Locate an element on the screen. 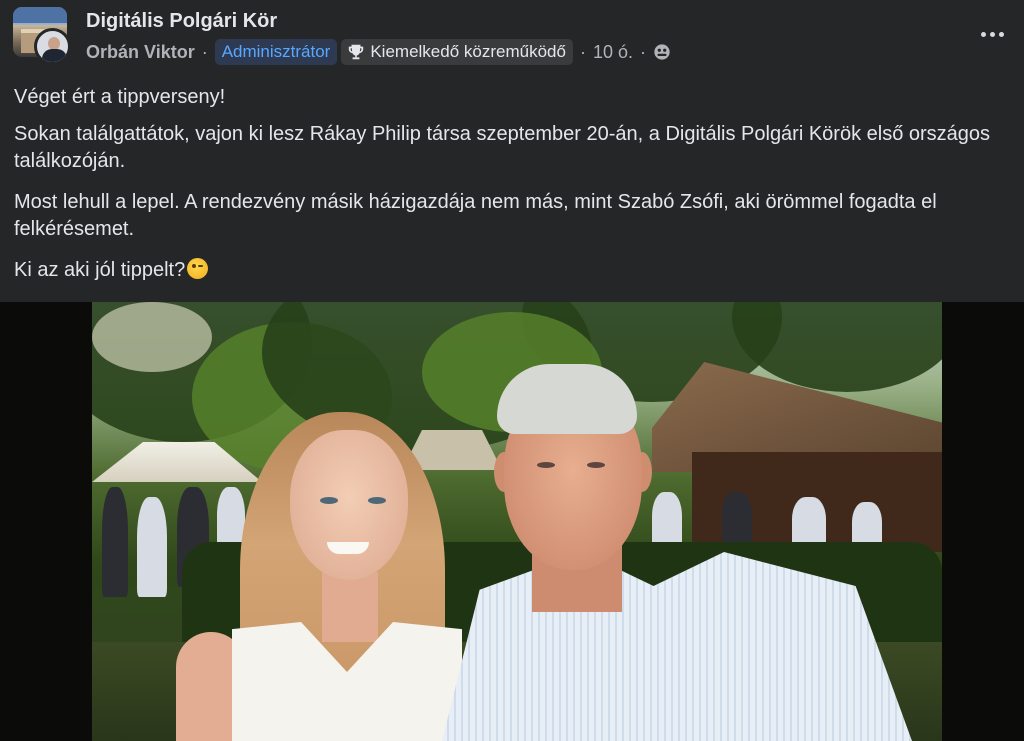 The width and height of the screenshot is (1024, 741). winking-face-emoji is located at coordinates (198, 268).